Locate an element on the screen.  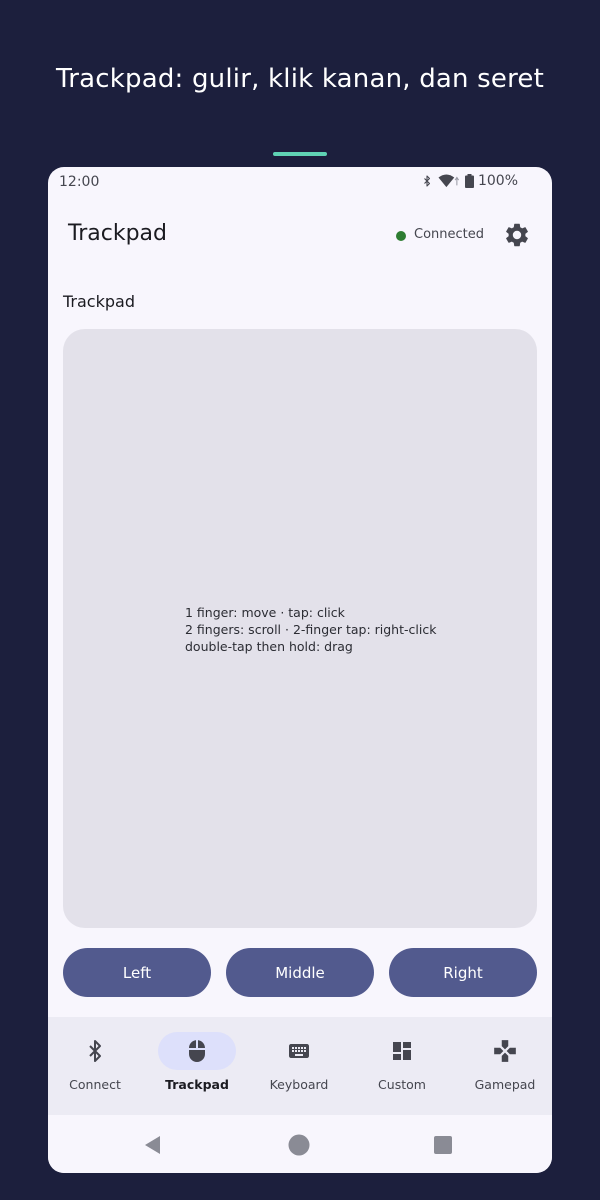
home-icon is located at coordinates (299, 1145).